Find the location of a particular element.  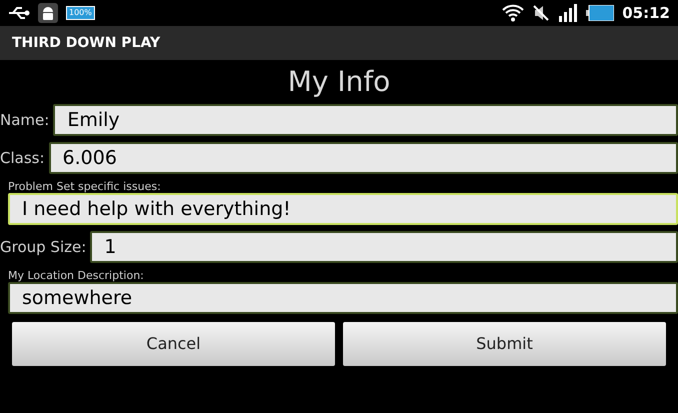

form-button: Cancel is located at coordinates (173, 344).